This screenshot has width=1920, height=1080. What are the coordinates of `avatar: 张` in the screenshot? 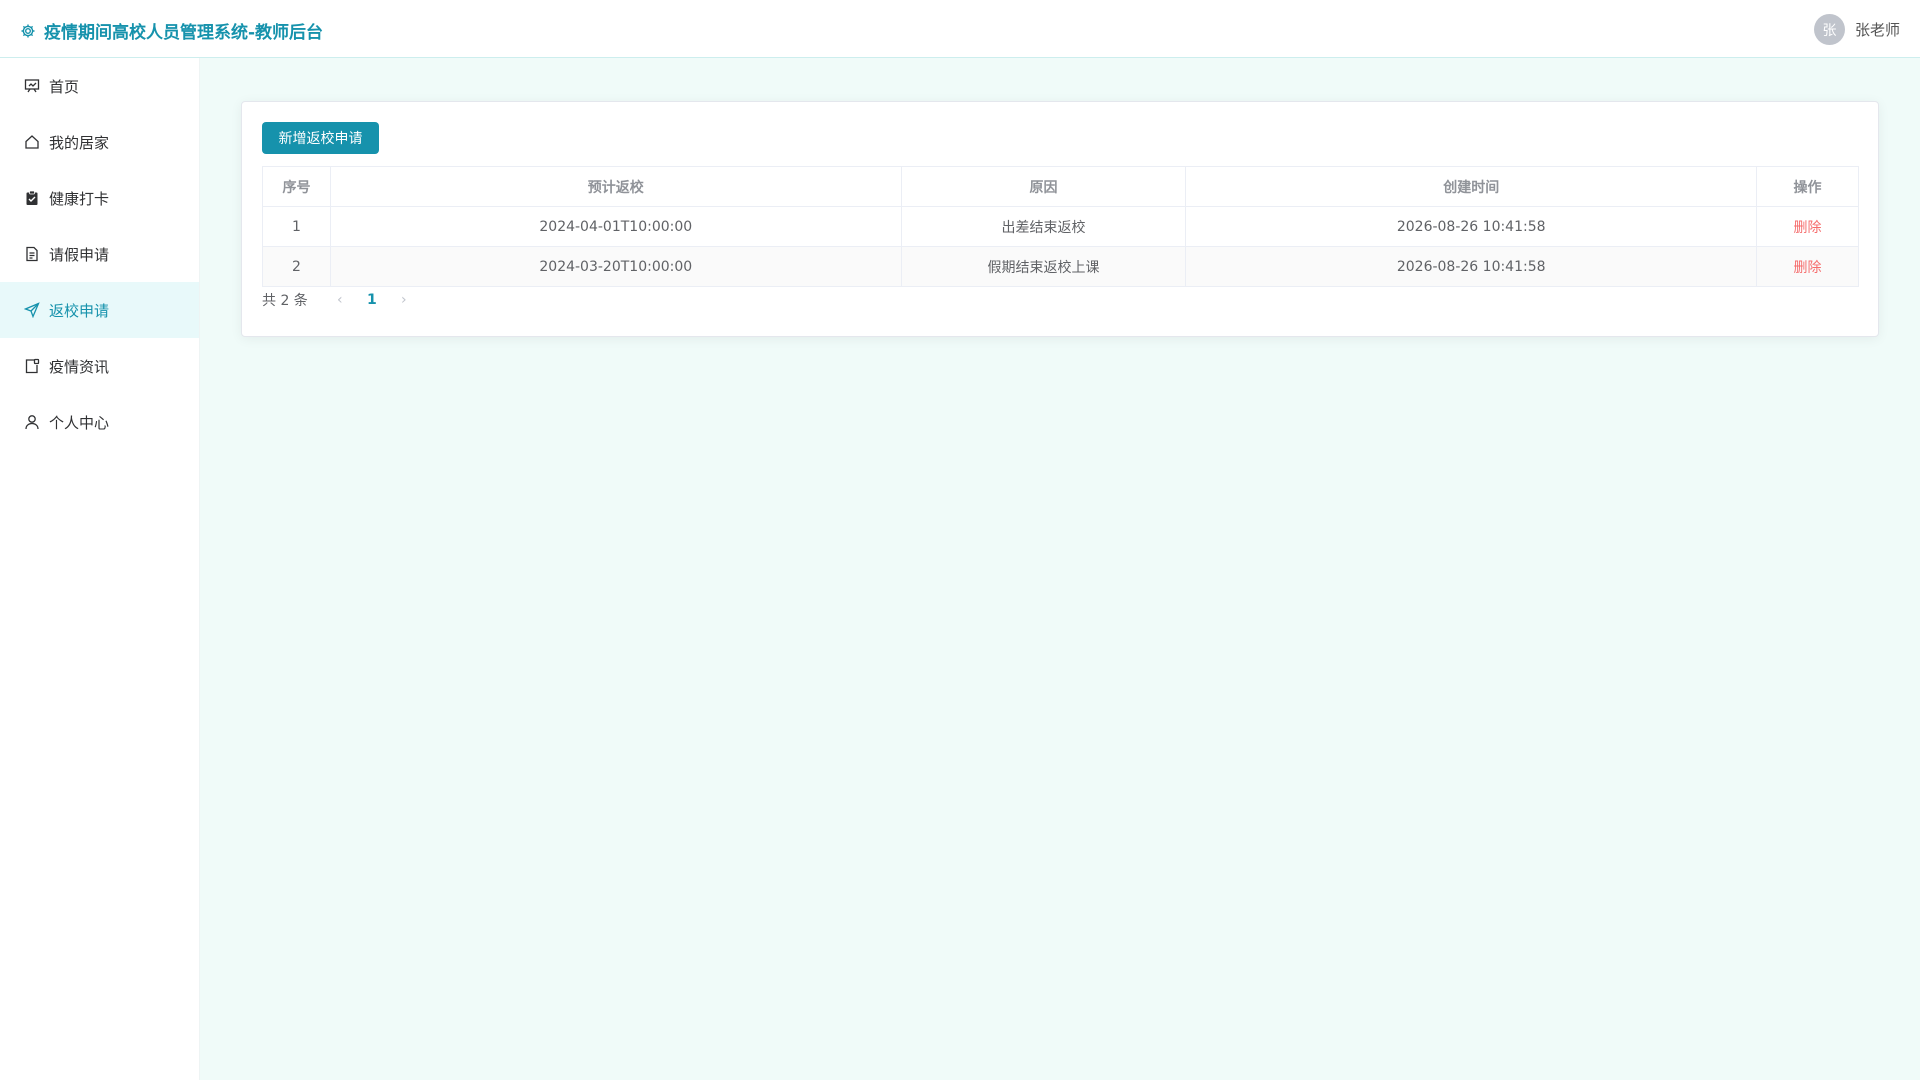 It's located at (1829, 29).